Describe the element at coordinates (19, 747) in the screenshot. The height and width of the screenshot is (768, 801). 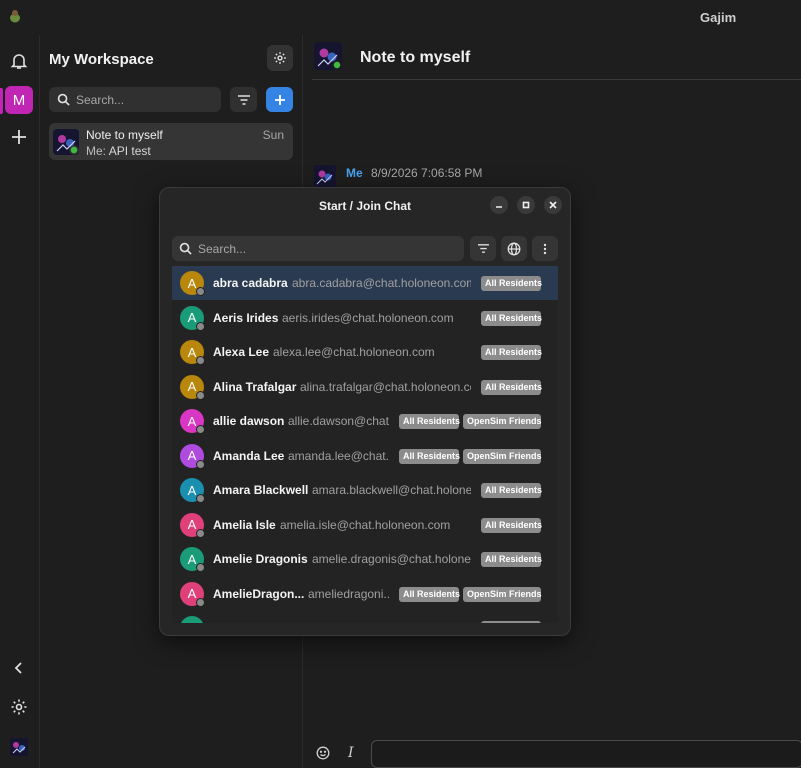
I see `account-avatar` at that location.